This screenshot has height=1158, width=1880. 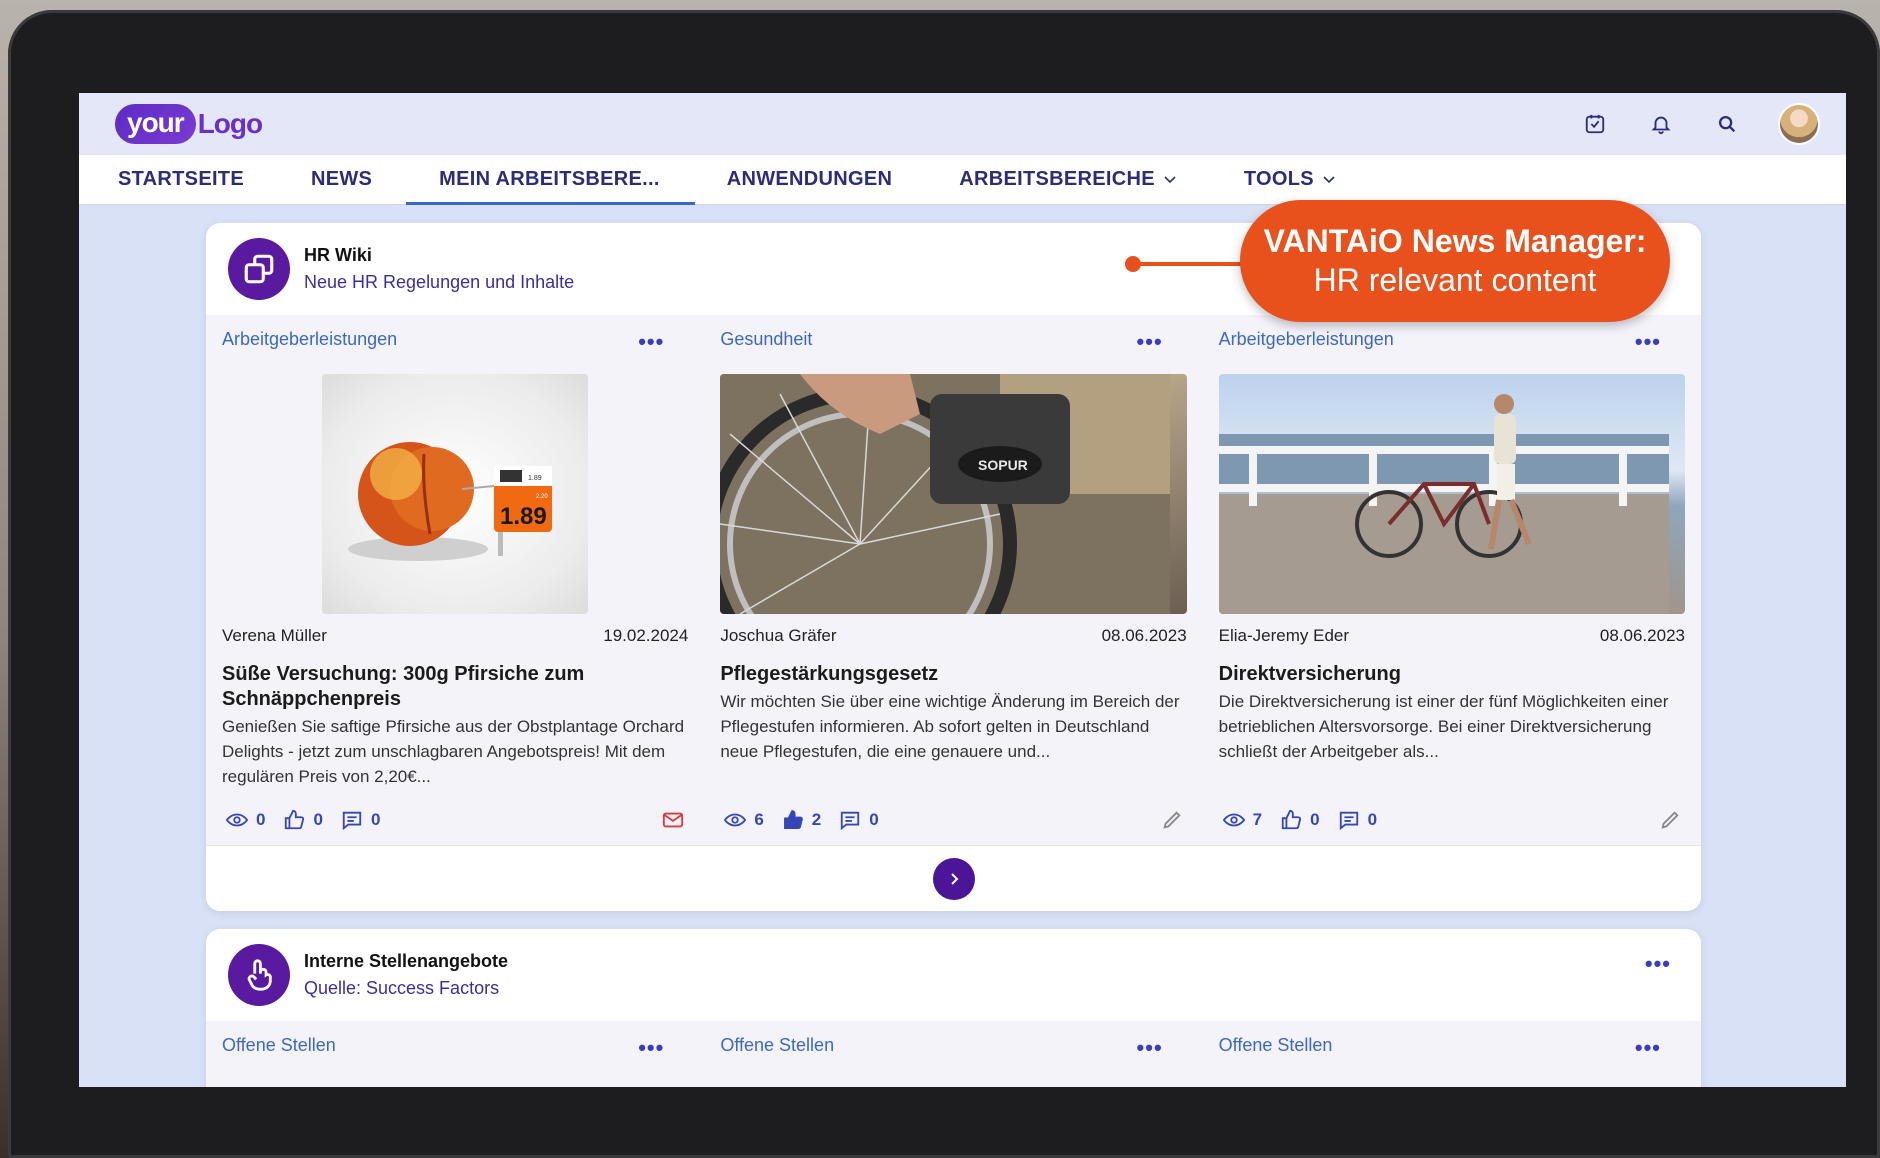 What do you see at coordinates (455, 636) in the screenshot?
I see `article-meta: Verena Müller 19.02.2024` at bounding box center [455, 636].